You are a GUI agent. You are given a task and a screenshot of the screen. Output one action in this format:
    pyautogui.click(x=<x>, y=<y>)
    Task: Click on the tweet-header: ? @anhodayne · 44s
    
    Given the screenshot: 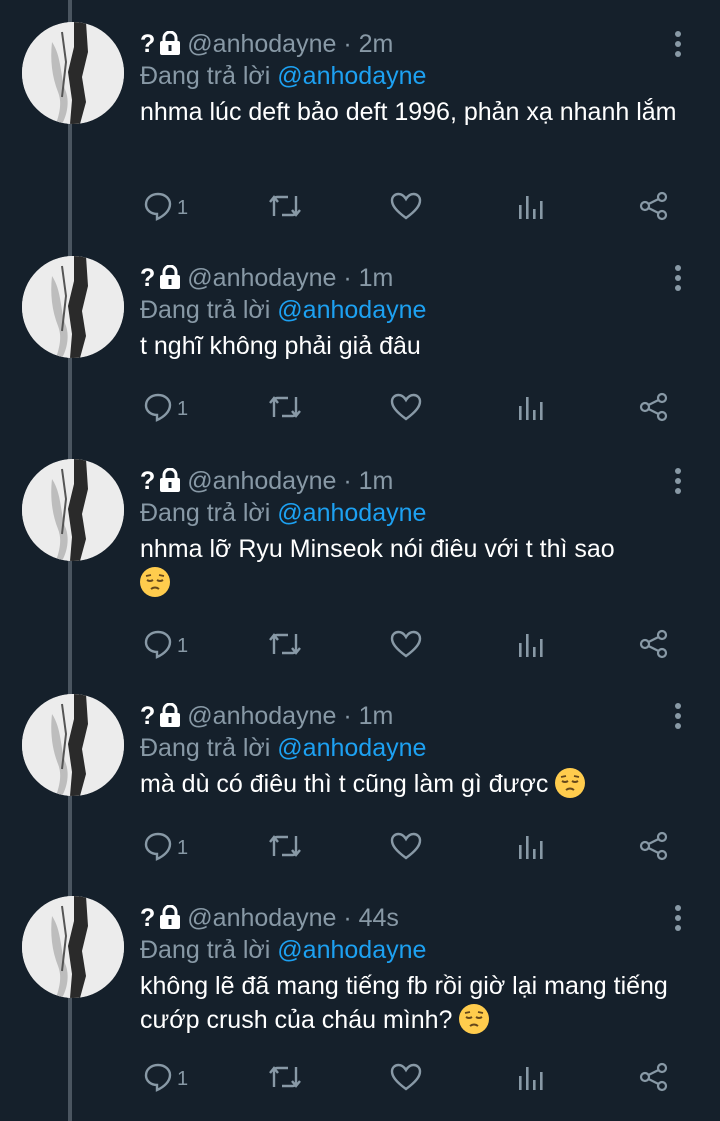 What is the action you would take?
    pyautogui.click(x=269, y=919)
    